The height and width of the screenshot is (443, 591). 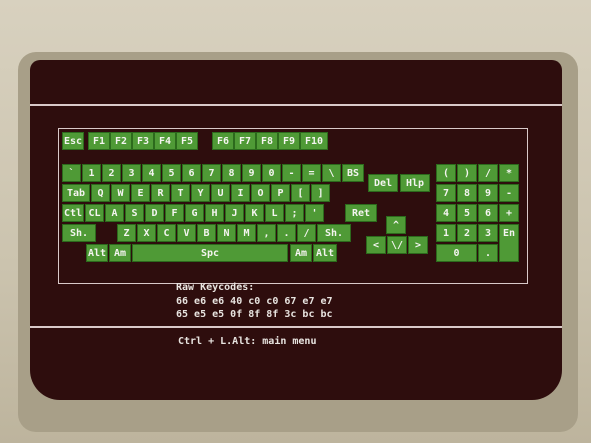 What do you see at coordinates (415, 183) in the screenshot?
I see `key-hlp: Hlp` at bounding box center [415, 183].